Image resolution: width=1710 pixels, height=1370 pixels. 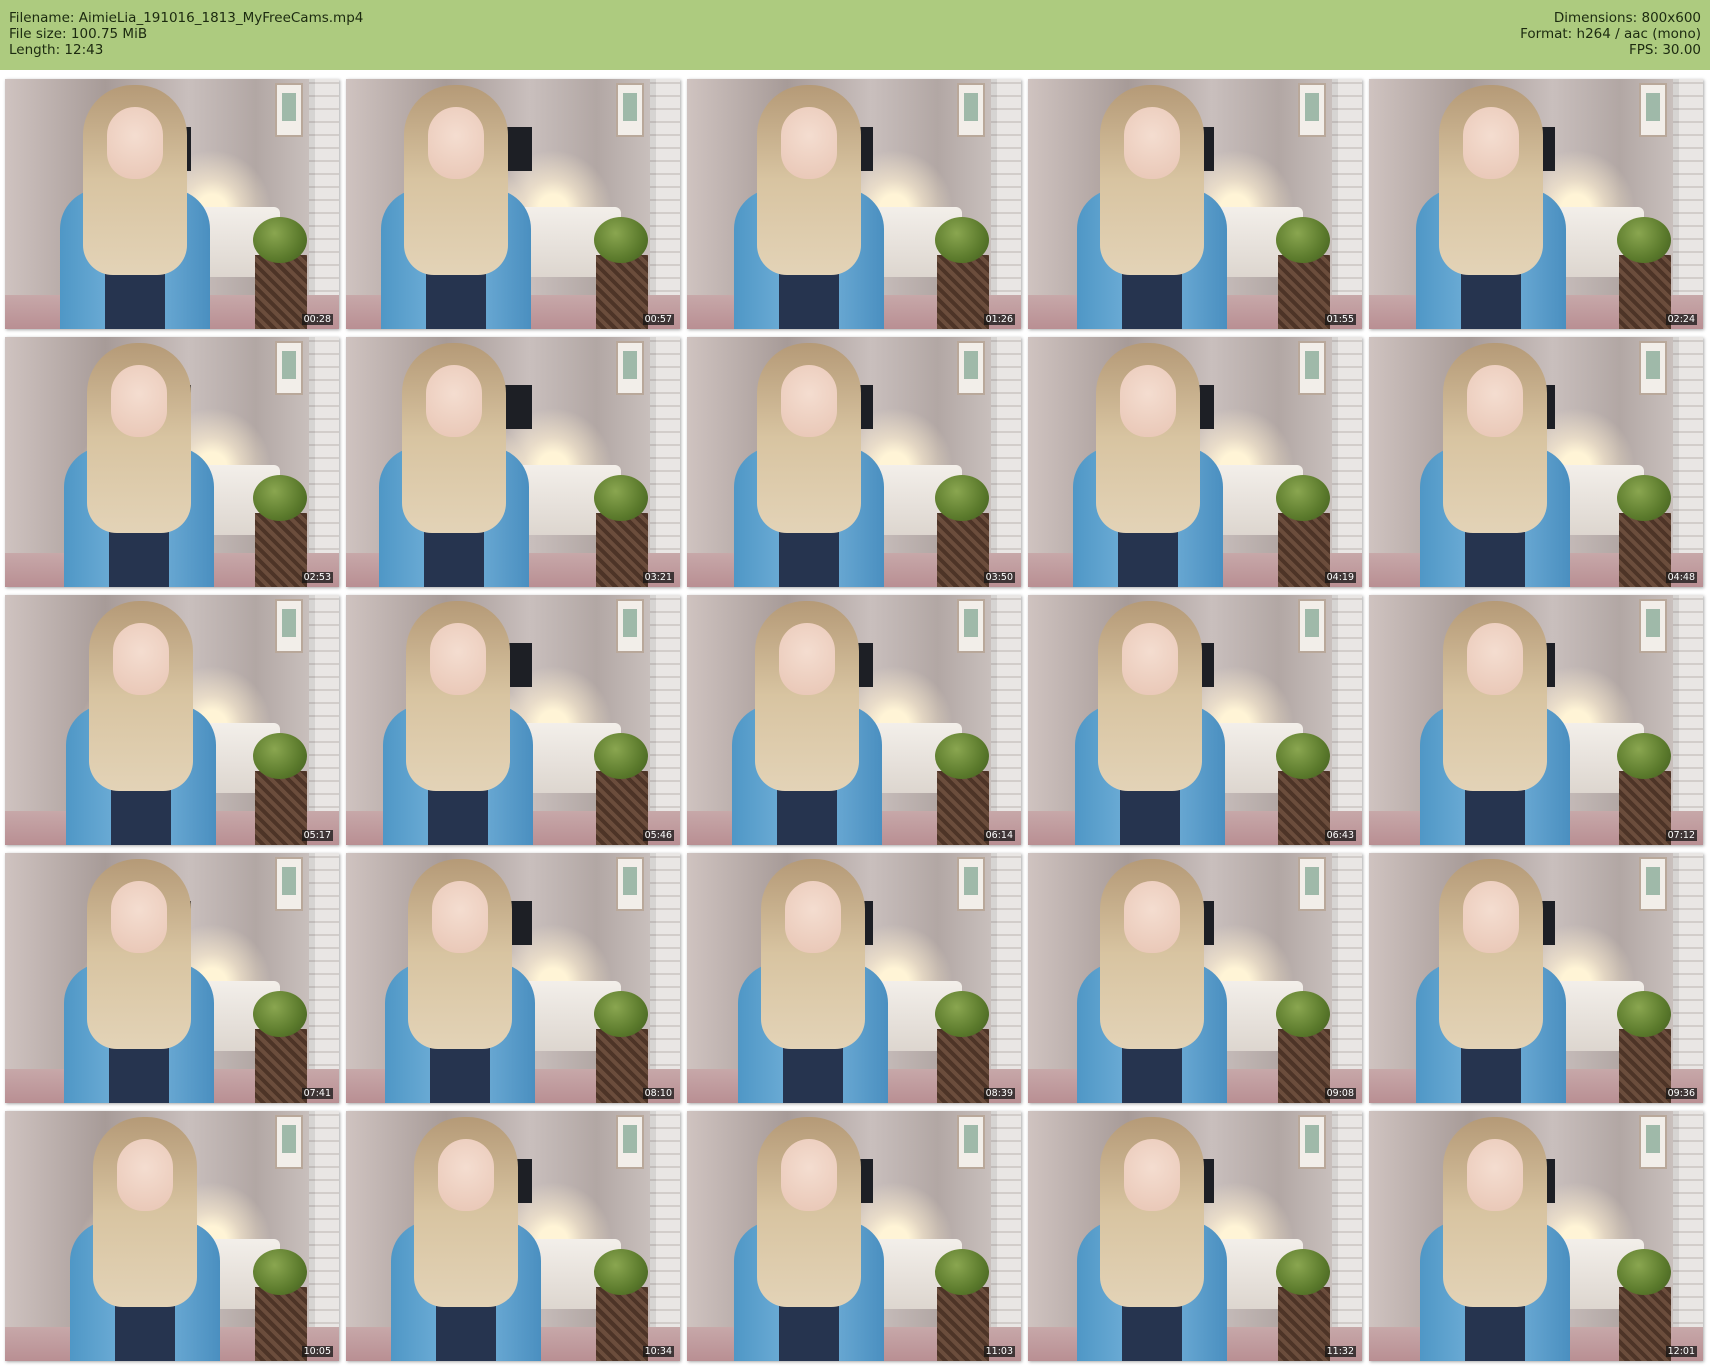 What do you see at coordinates (317, 1351) in the screenshot?
I see `thumbnail-timestamp: 10:05` at bounding box center [317, 1351].